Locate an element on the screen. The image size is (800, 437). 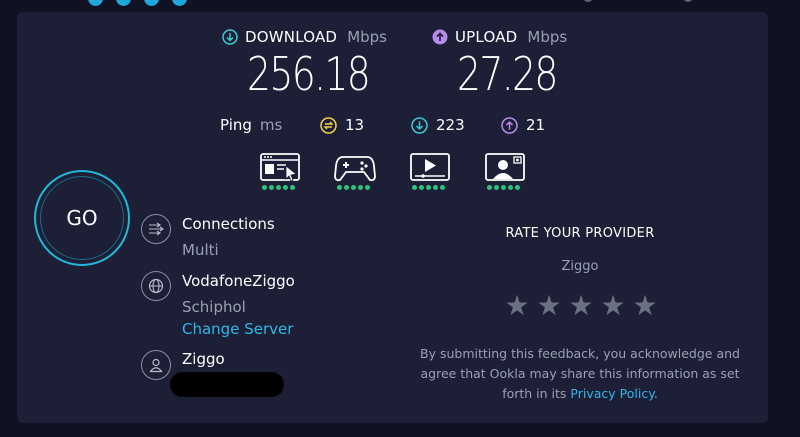
download-header: DOWNLOAD Mbps is located at coordinates (304, 37).